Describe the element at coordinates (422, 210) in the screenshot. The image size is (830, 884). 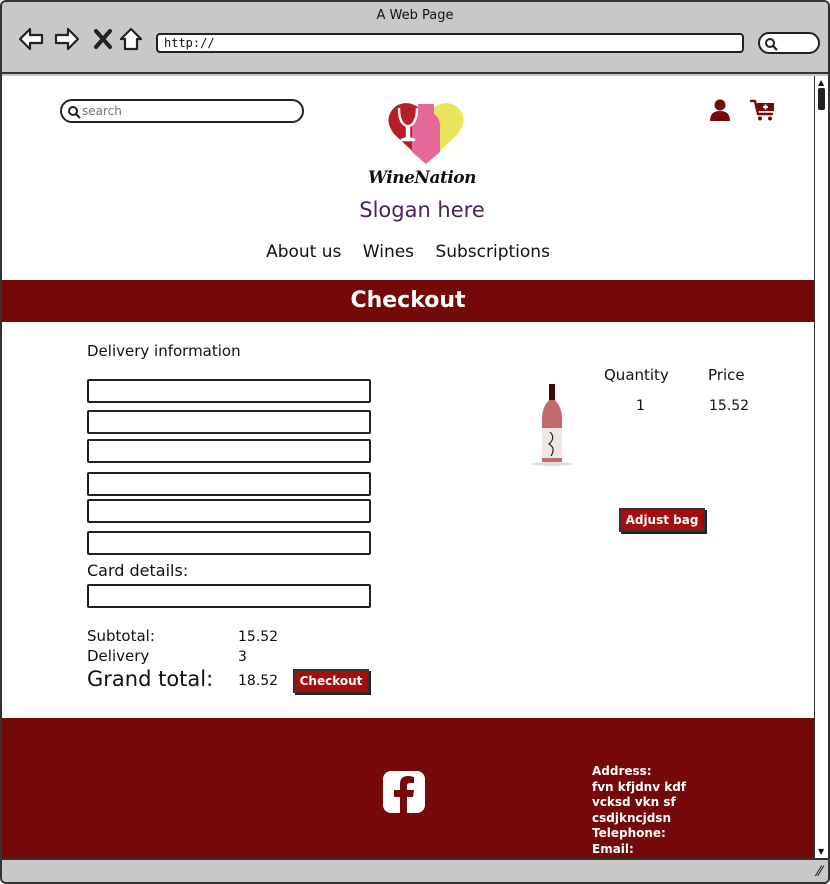
I see `slogan: Slogan here` at that location.